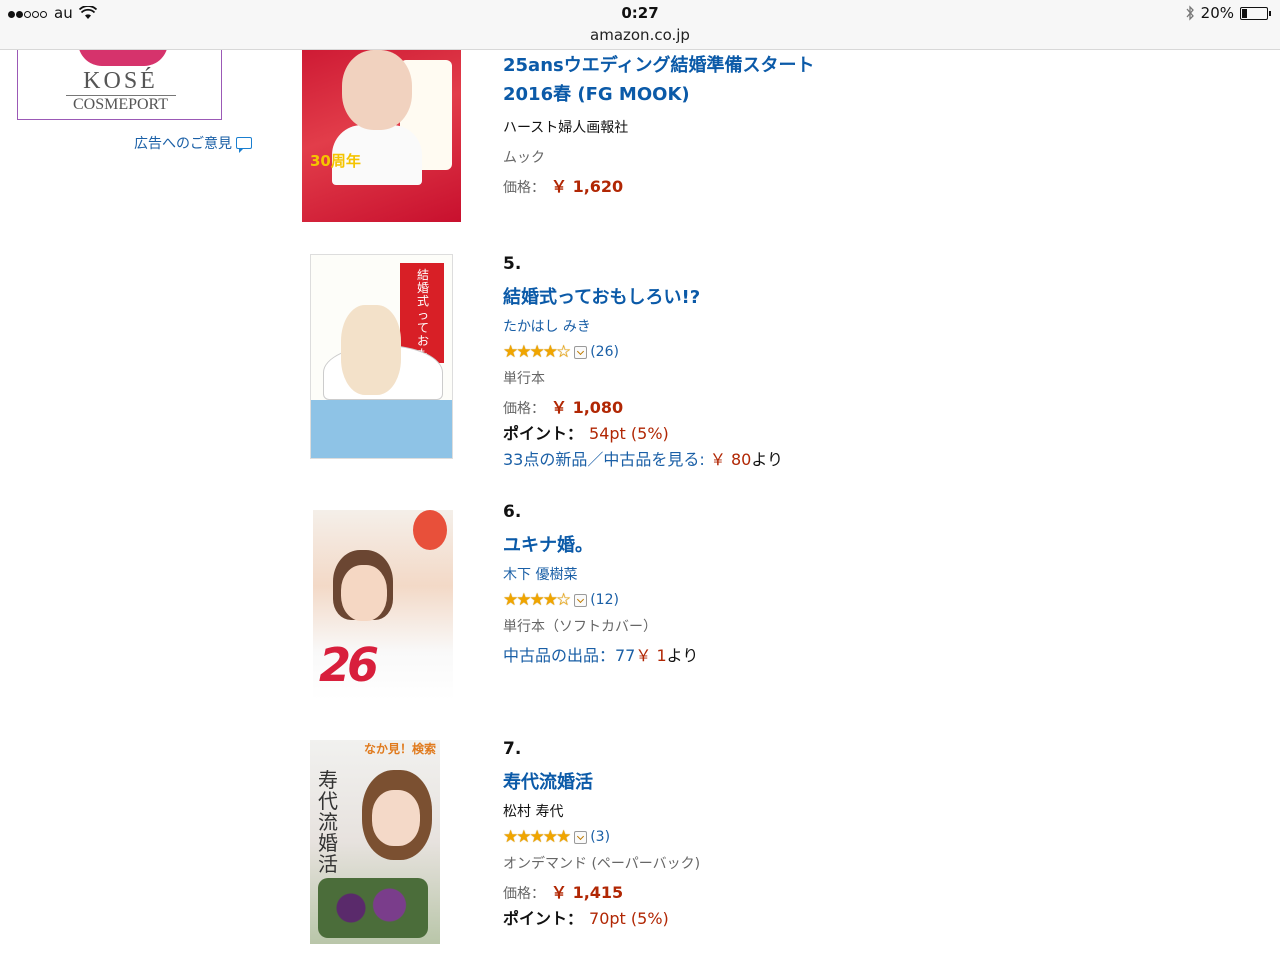 This screenshot has height=960, width=1280. I want to click on rating-row: ★★★★☆ (26), so click(643, 352).